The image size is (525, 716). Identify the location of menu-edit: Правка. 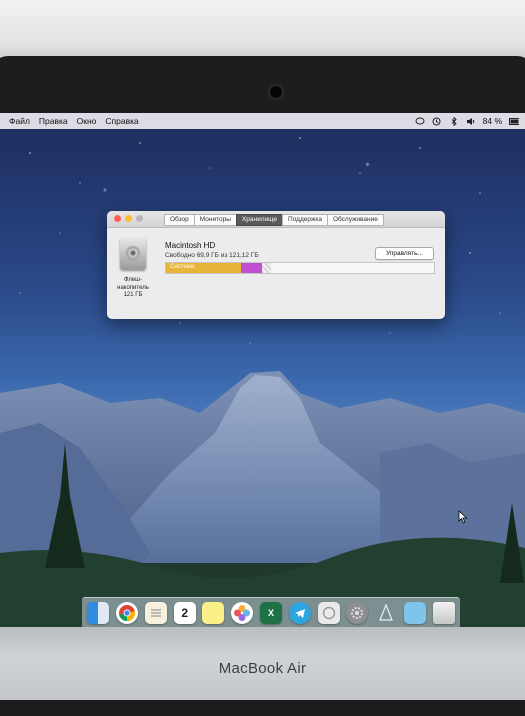
(53, 121).